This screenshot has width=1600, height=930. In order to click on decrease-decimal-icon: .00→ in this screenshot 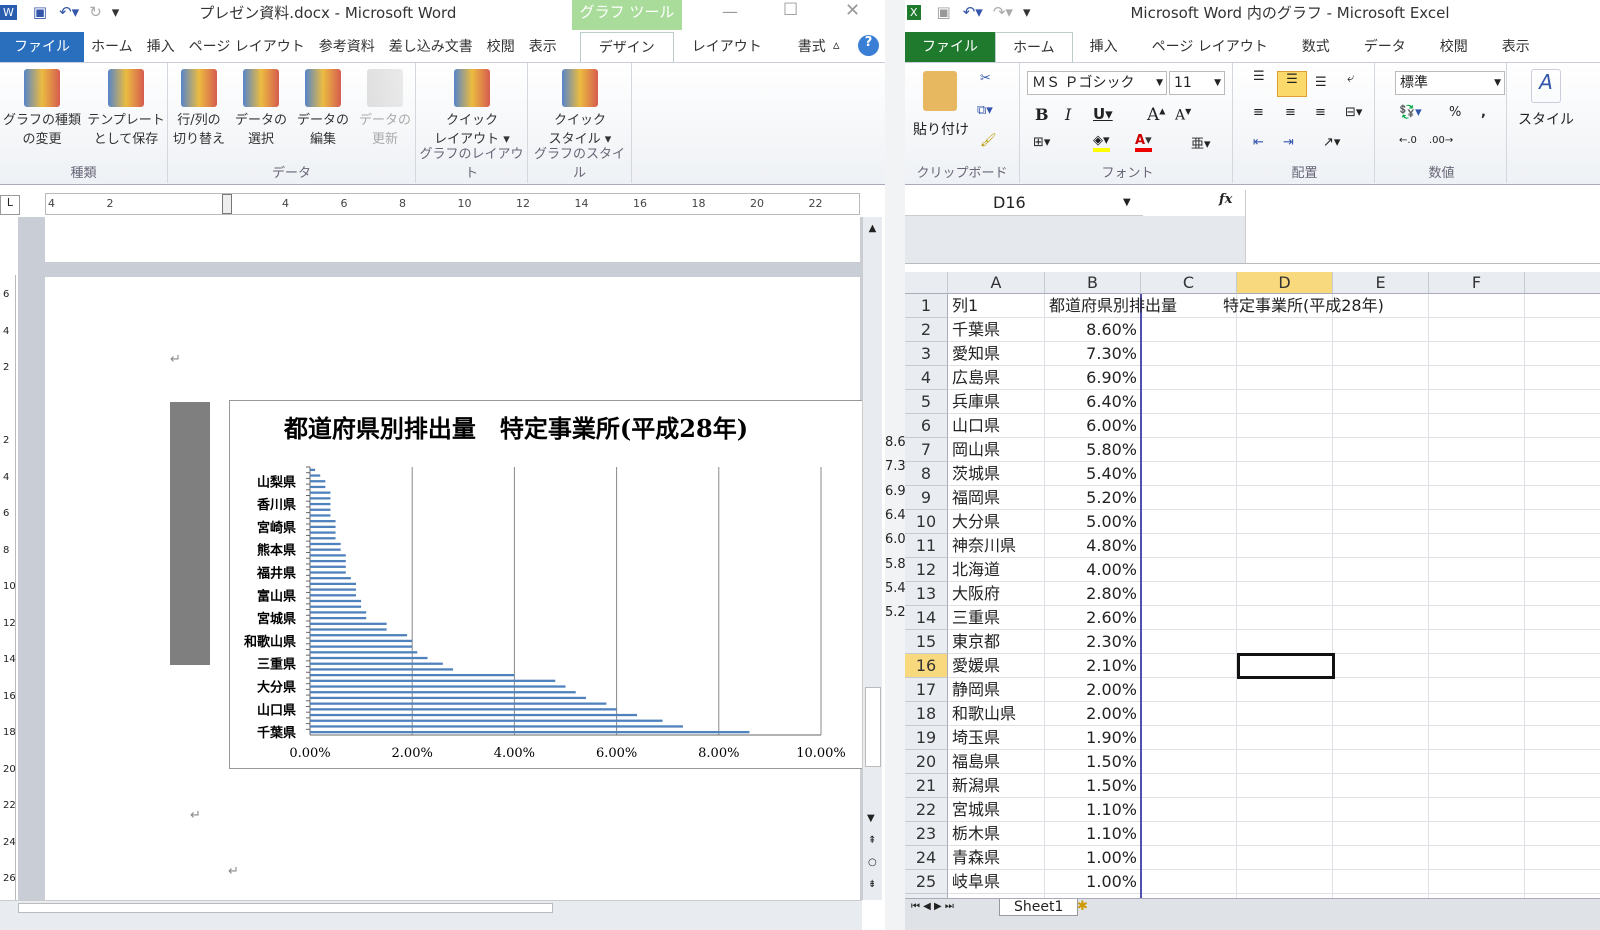, I will do `click(1441, 140)`.